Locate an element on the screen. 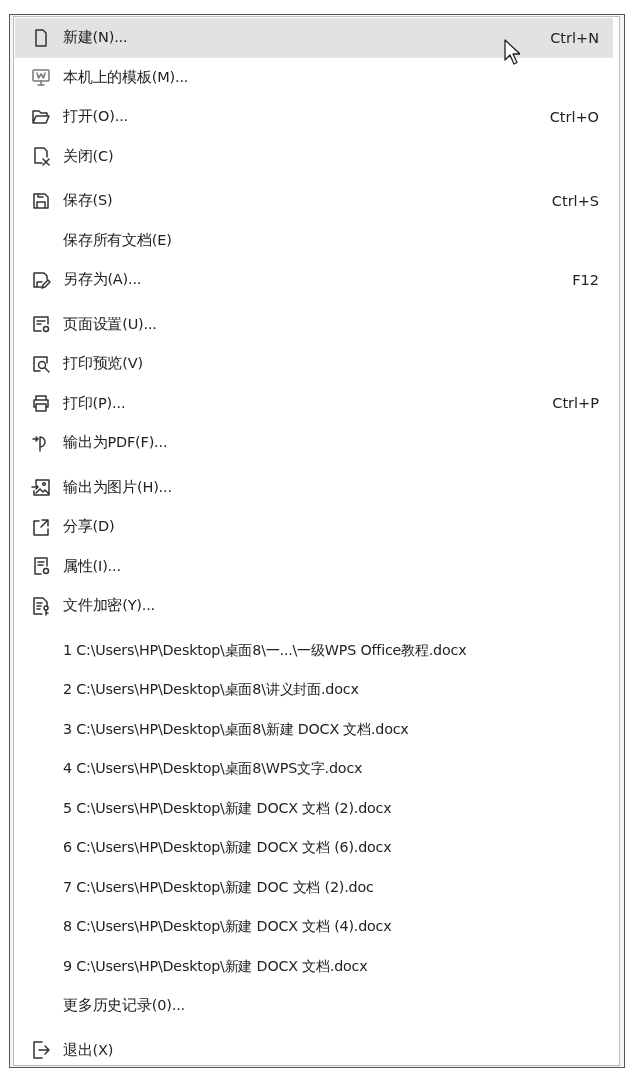 This screenshot has width=633, height=1081. menu-item: 分享(D) is located at coordinates (314, 527).